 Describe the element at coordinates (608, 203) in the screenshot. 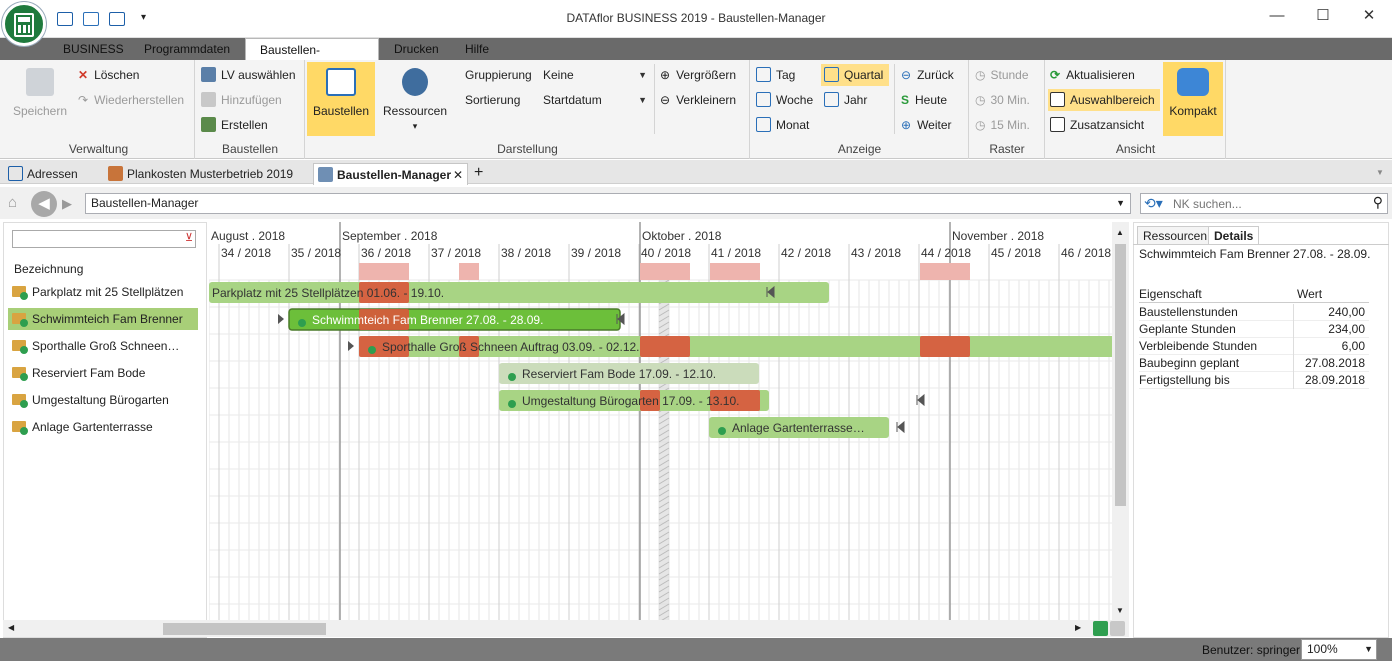

I see `breadcrumb: Baustellen-Manager ▼` at that location.